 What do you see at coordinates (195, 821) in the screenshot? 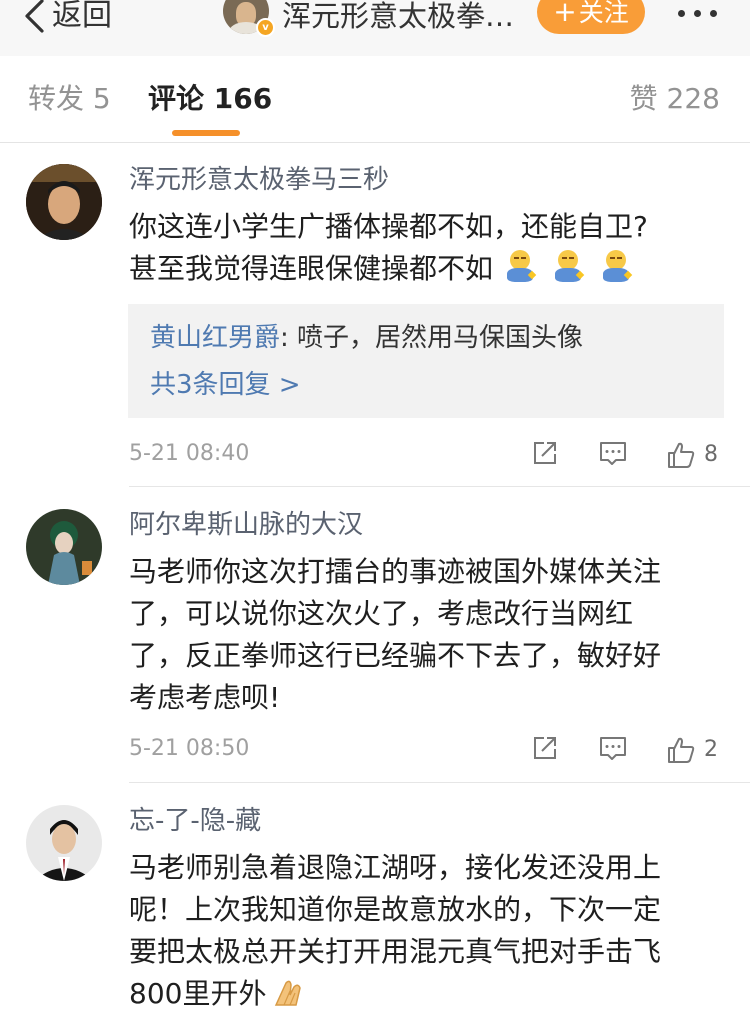
I see `comment-username: 忘-了-隐-藏` at bounding box center [195, 821].